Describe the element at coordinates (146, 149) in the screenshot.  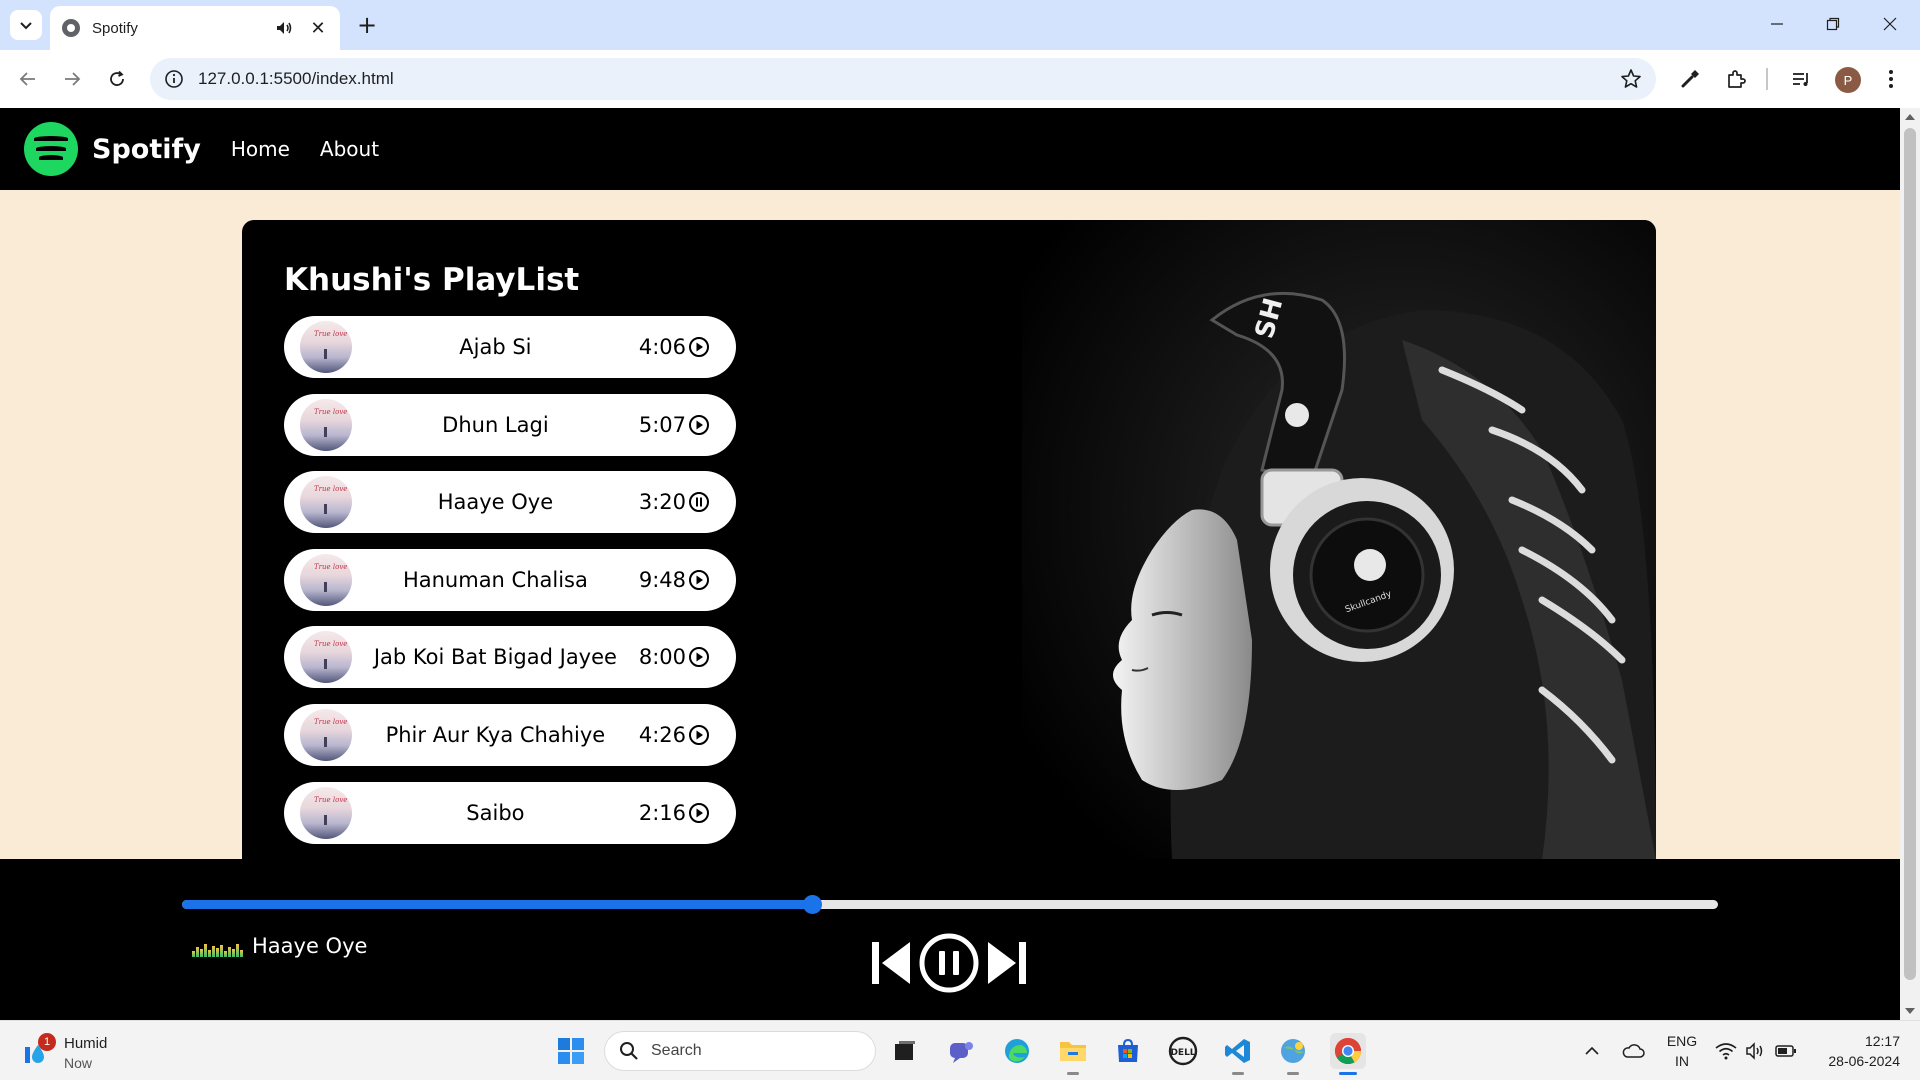
I see `brand-name: Spotify` at that location.